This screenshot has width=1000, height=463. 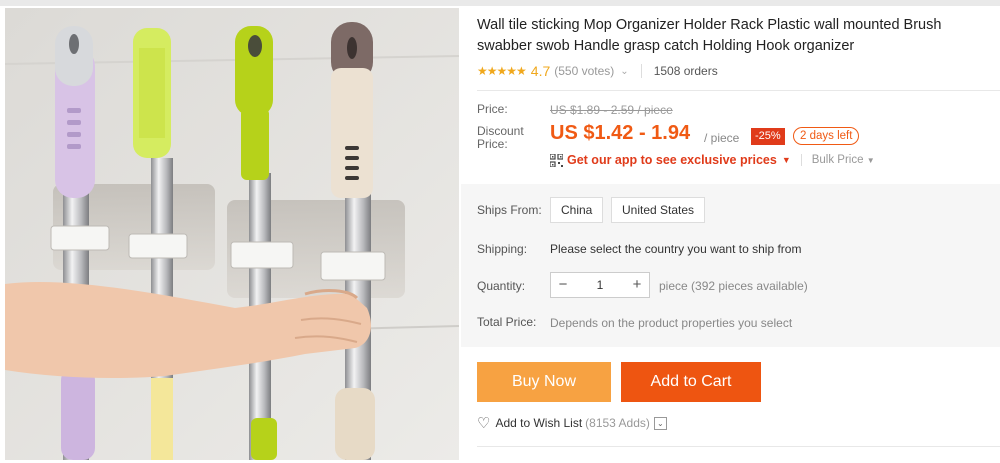 What do you see at coordinates (826, 136) in the screenshot?
I see `time-left-badge: 2 days left` at bounding box center [826, 136].